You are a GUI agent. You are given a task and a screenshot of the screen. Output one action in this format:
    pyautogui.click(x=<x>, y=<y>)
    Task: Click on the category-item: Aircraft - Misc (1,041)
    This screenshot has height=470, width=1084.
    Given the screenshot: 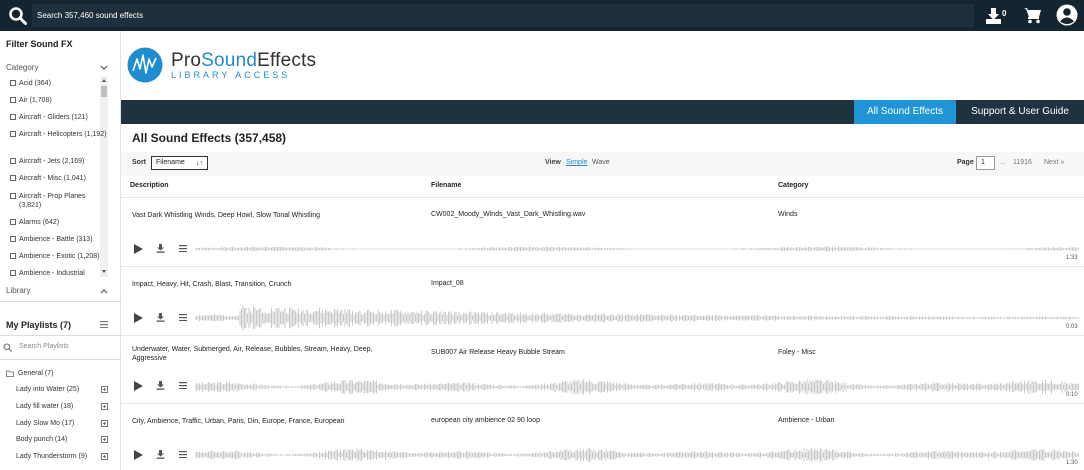 What is the action you would take?
    pyautogui.click(x=59, y=178)
    